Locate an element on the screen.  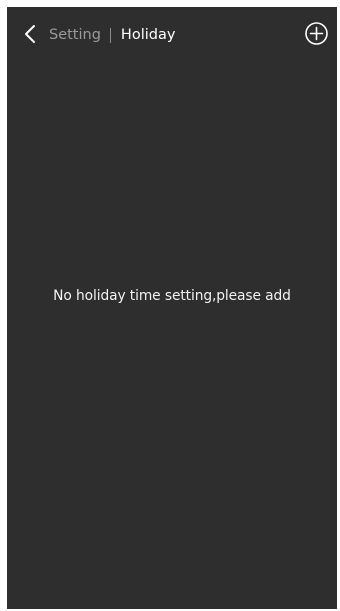
add-holiday-button is located at coordinates (316, 33).